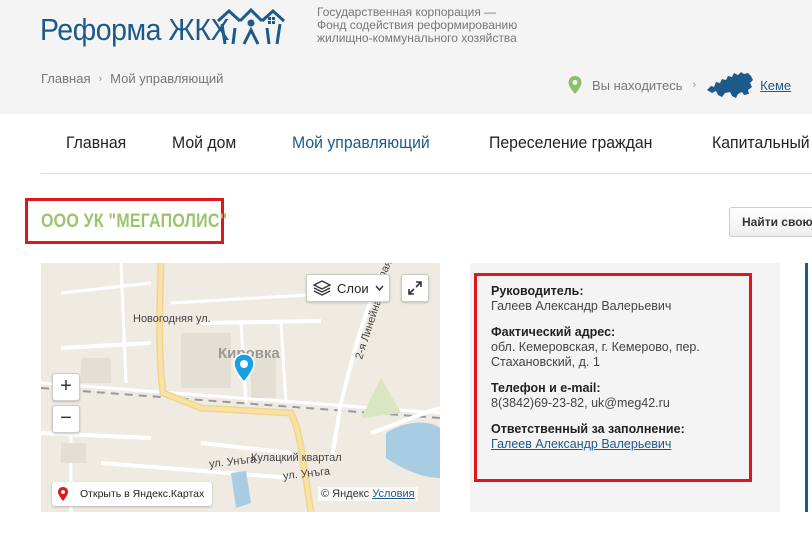  I want to click on layers-icon, so click(322, 288).